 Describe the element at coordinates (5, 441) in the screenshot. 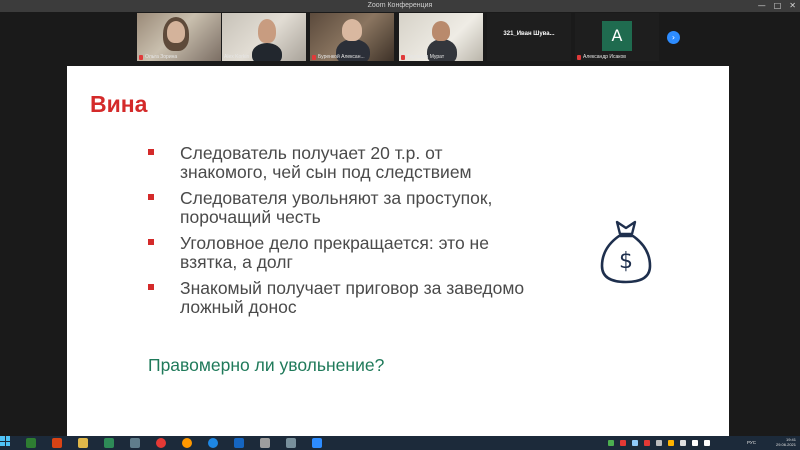

I see `windows-start-icon` at that location.